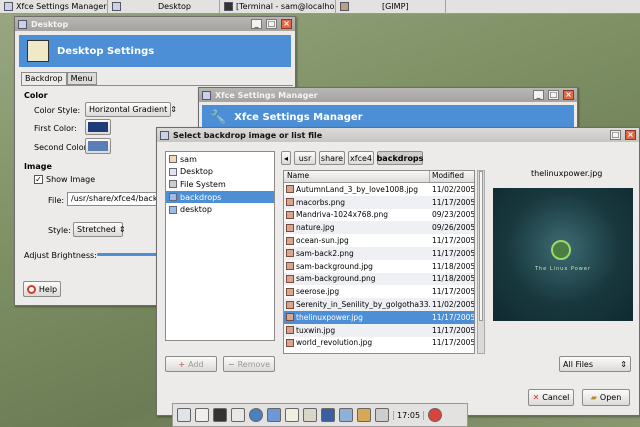 Image resolution: width=640 pixels, height=427 pixels. I want to click on help-button: Help, so click(42, 289).